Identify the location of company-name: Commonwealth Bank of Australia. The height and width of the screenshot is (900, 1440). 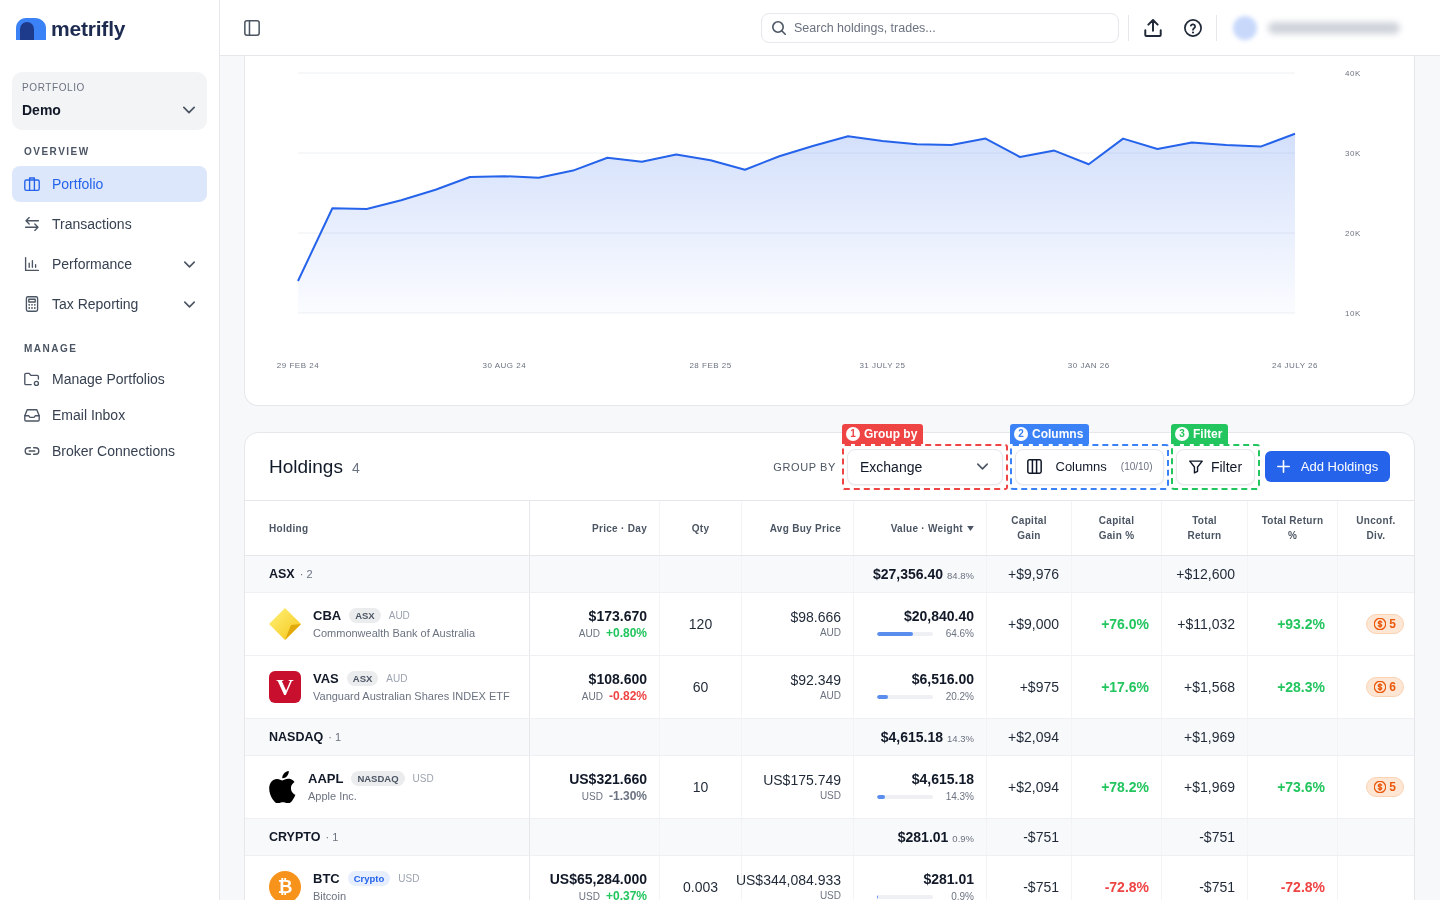
(394, 632).